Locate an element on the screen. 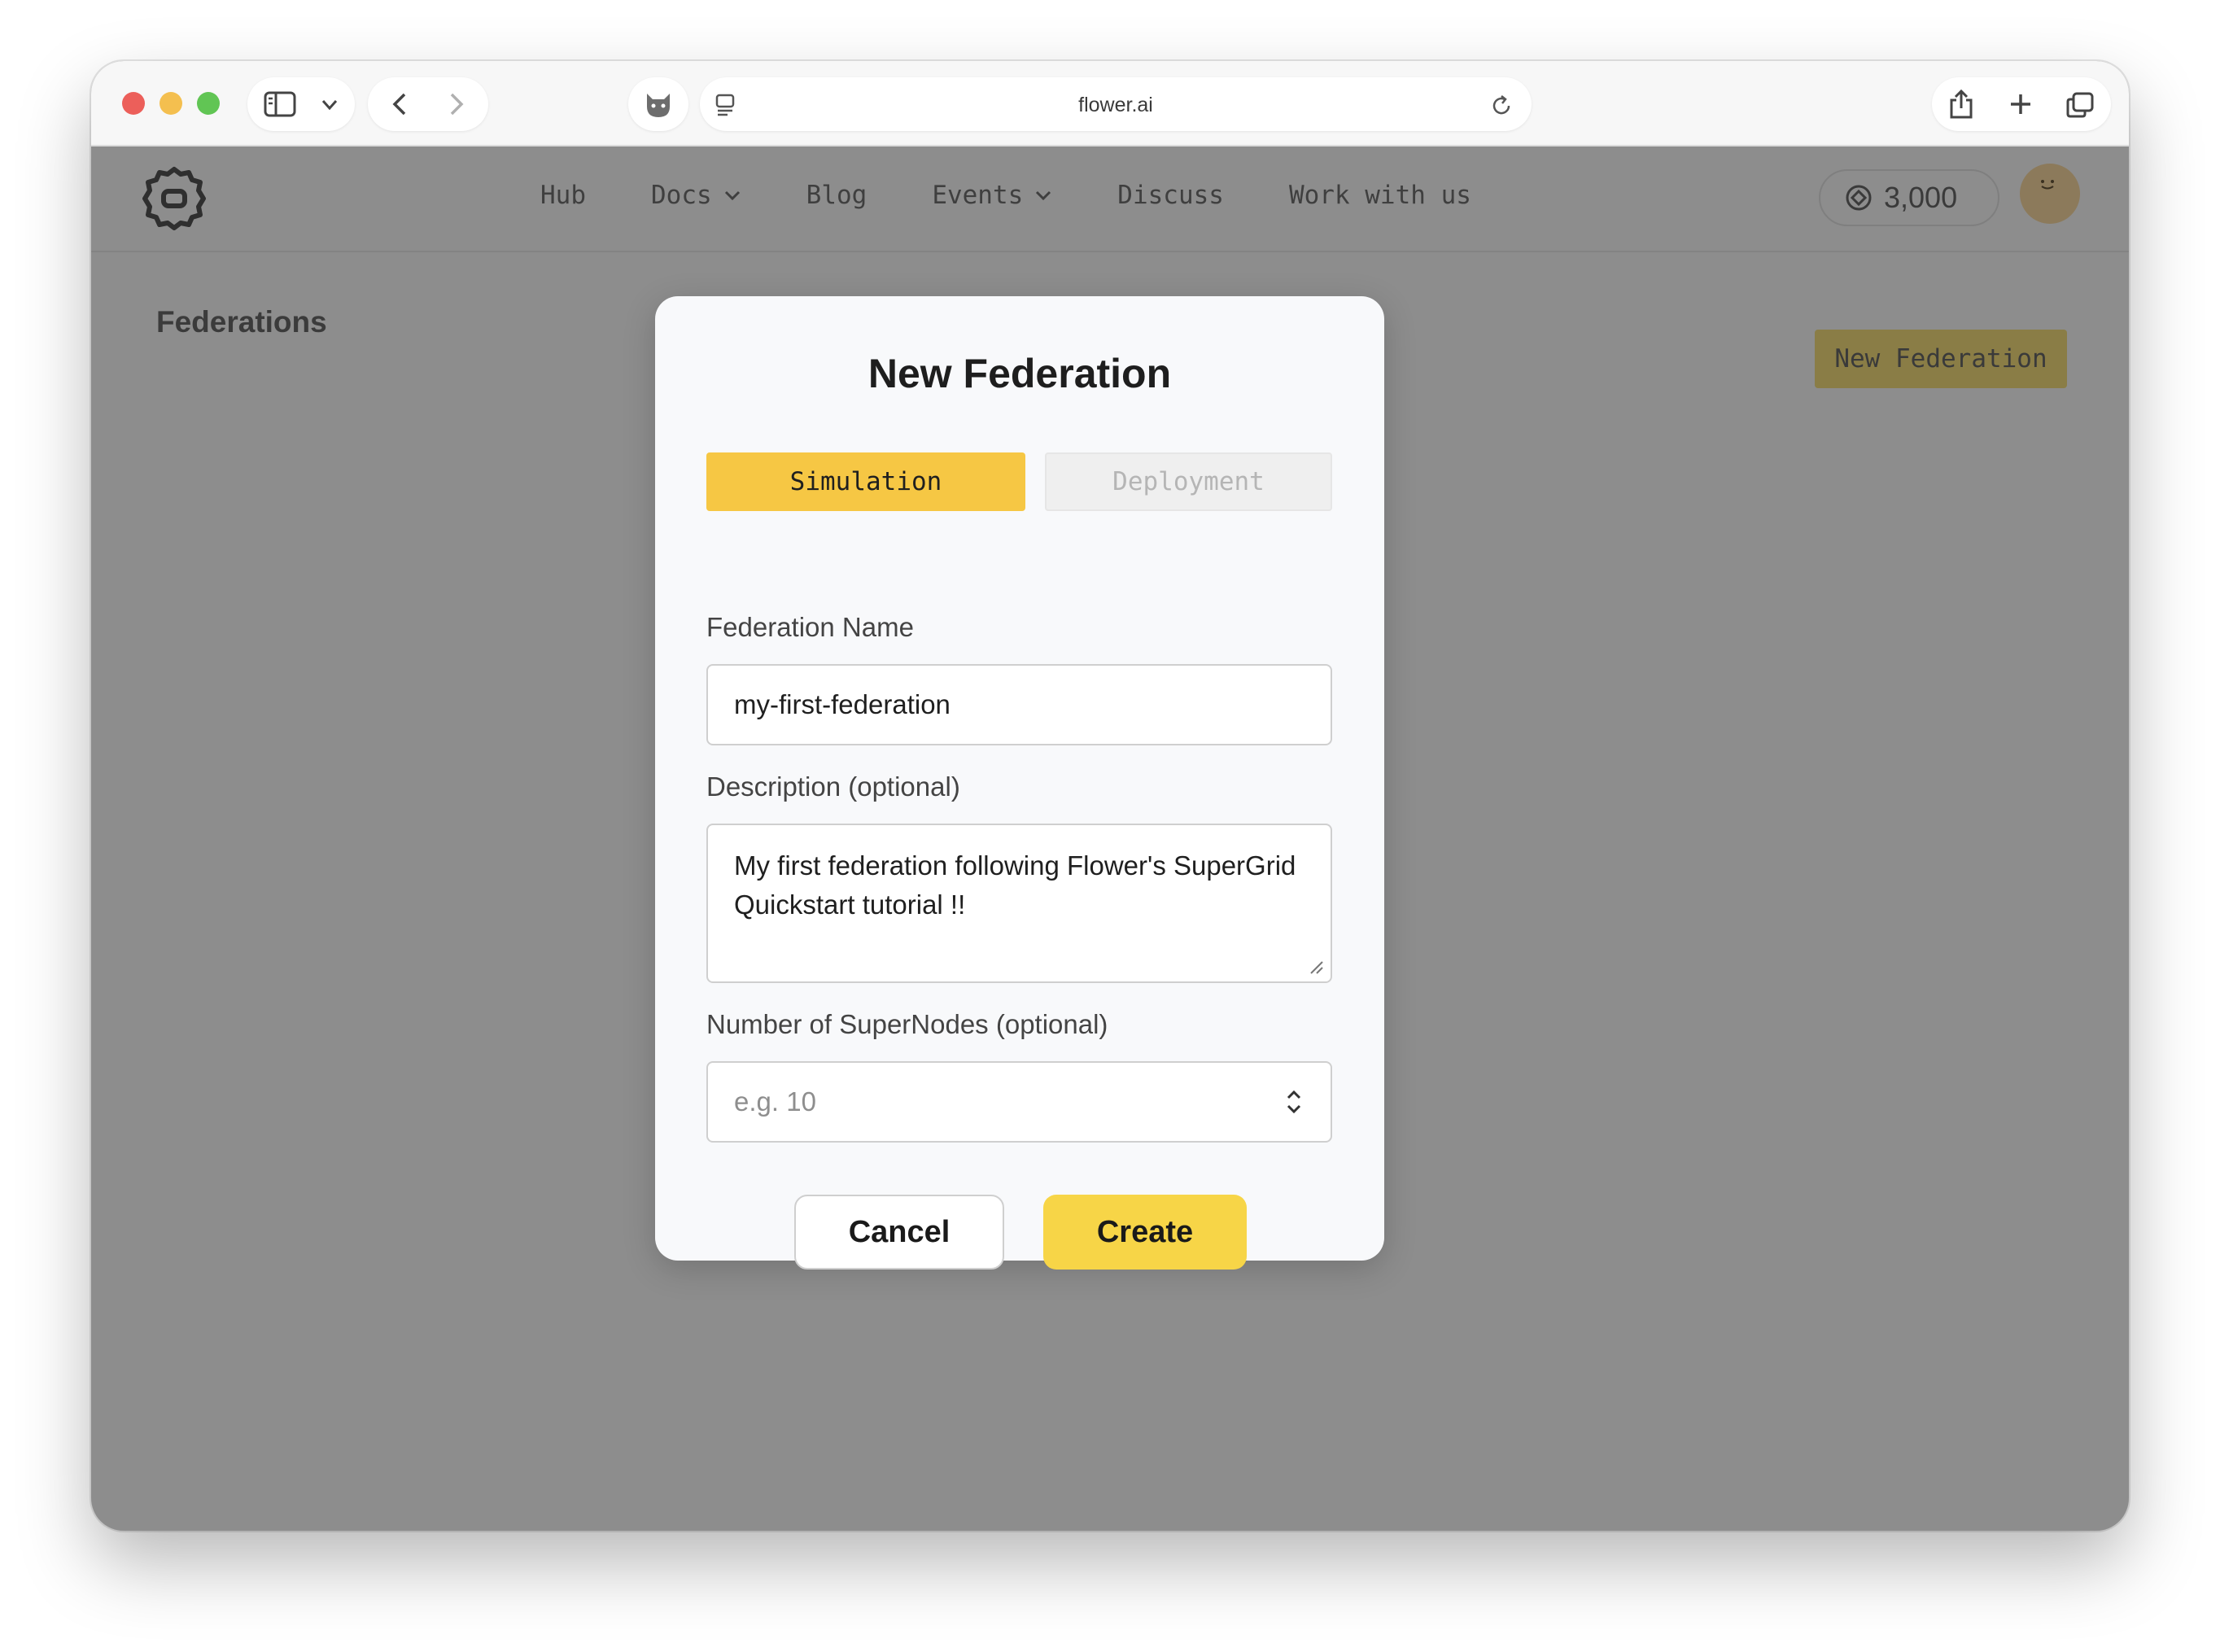 The height and width of the screenshot is (1652, 2220). nav-item-discuss: Discuss is located at coordinates (1171, 195).